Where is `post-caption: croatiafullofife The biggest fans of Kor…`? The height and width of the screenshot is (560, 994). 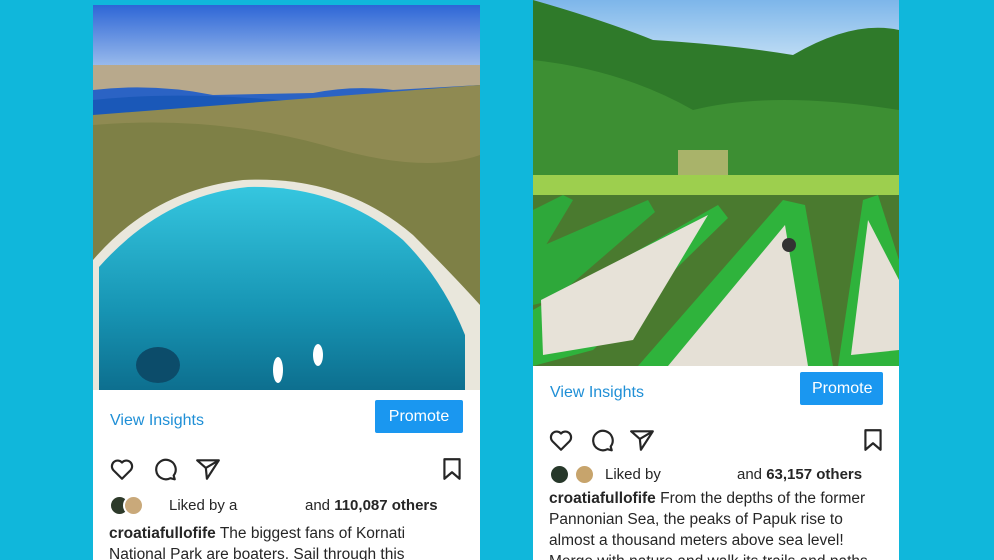
post-caption: croatiafullofife The biggest fans of Kor… is located at coordinates (284, 541).